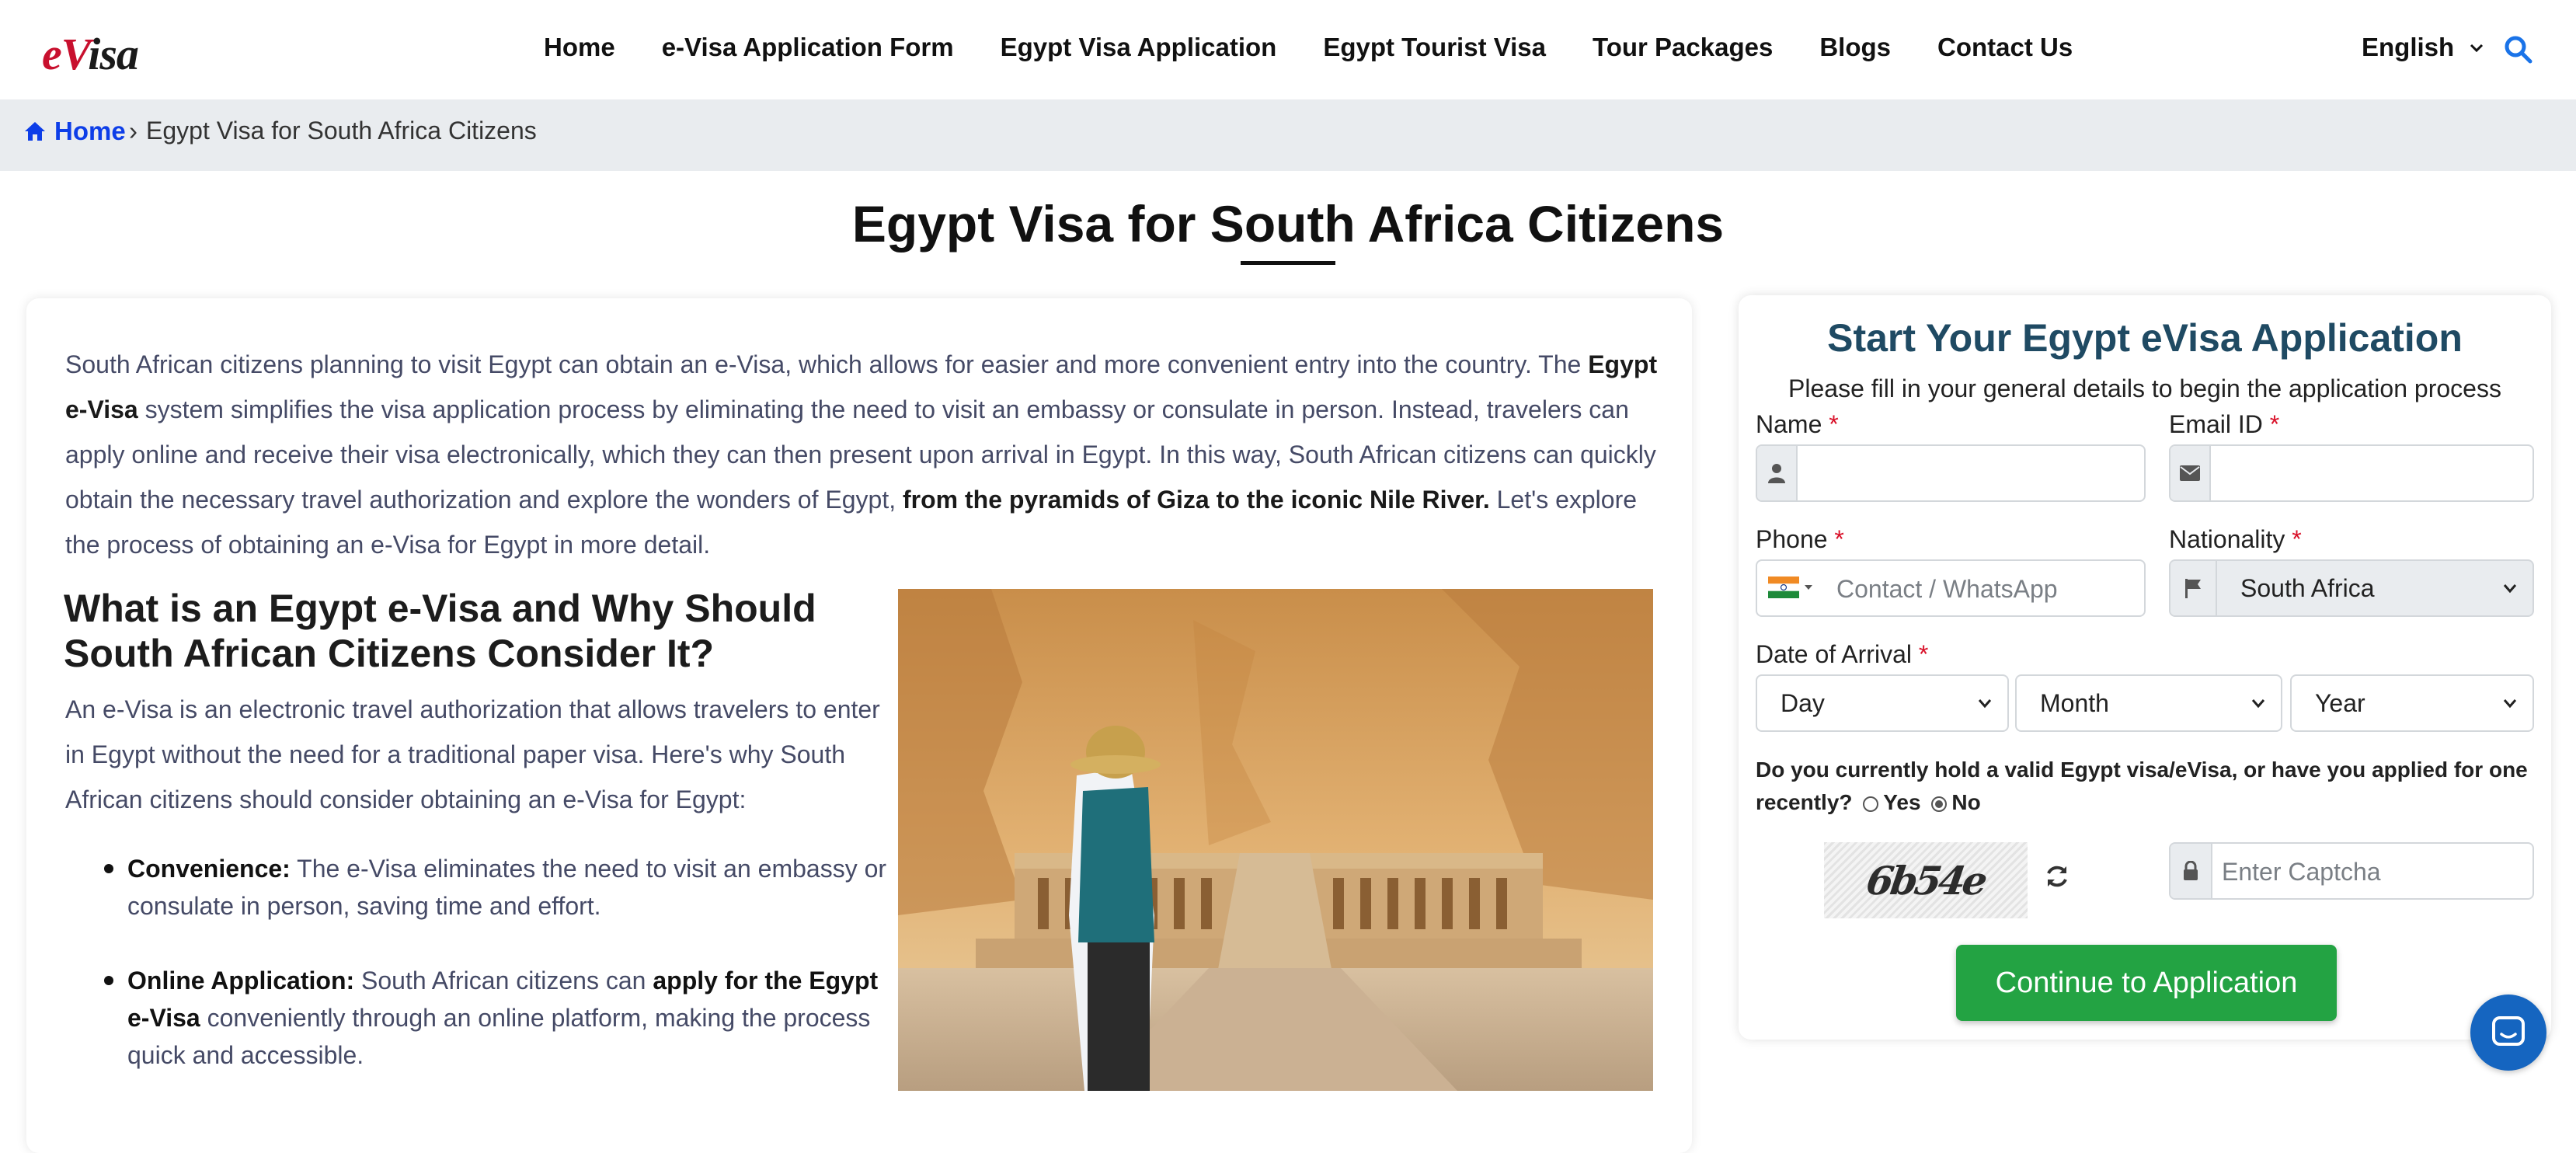 This screenshot has width=2576, height=1153. I want to click on phone-input, so click(1988, 589).